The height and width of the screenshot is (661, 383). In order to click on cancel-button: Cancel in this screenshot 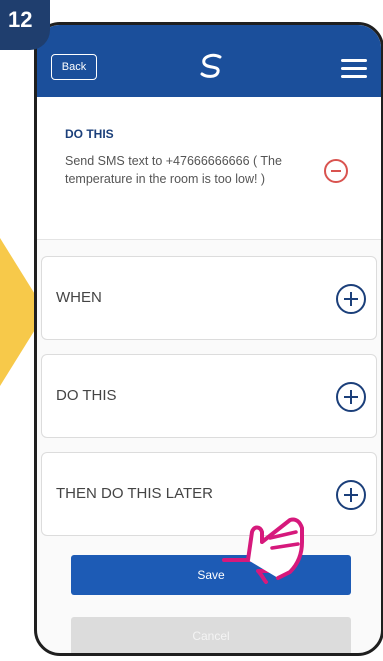, I will do `click(211, 635)`.